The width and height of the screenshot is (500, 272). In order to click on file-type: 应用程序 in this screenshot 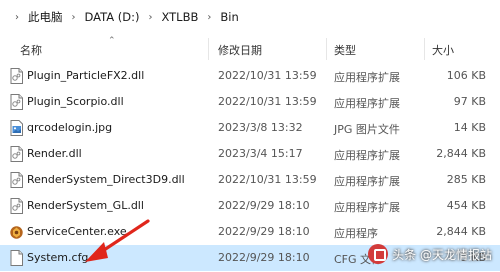, I will do `click(356, 233)`.